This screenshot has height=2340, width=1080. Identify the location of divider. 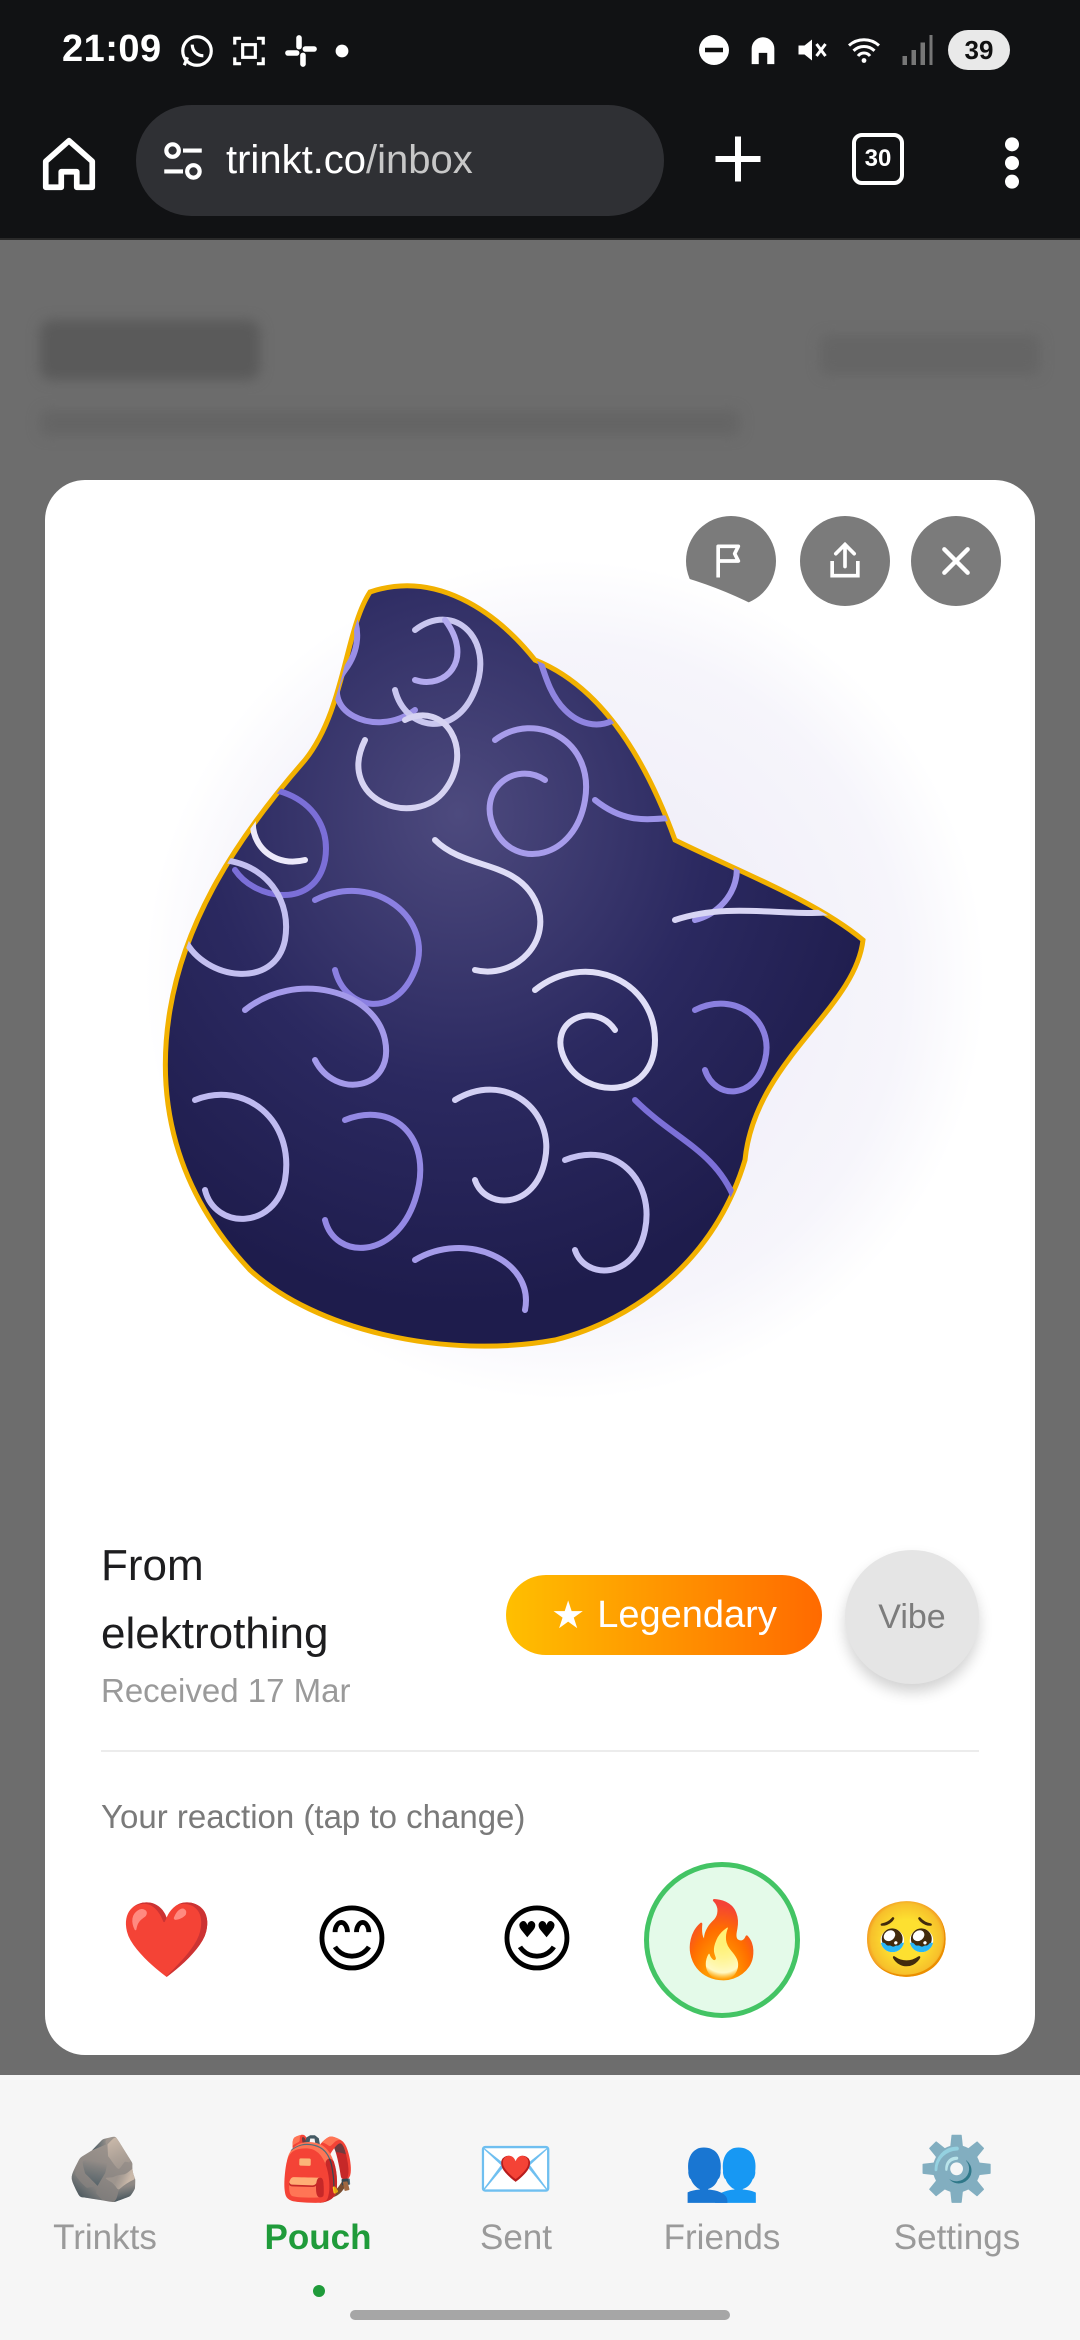
(540, 1751).